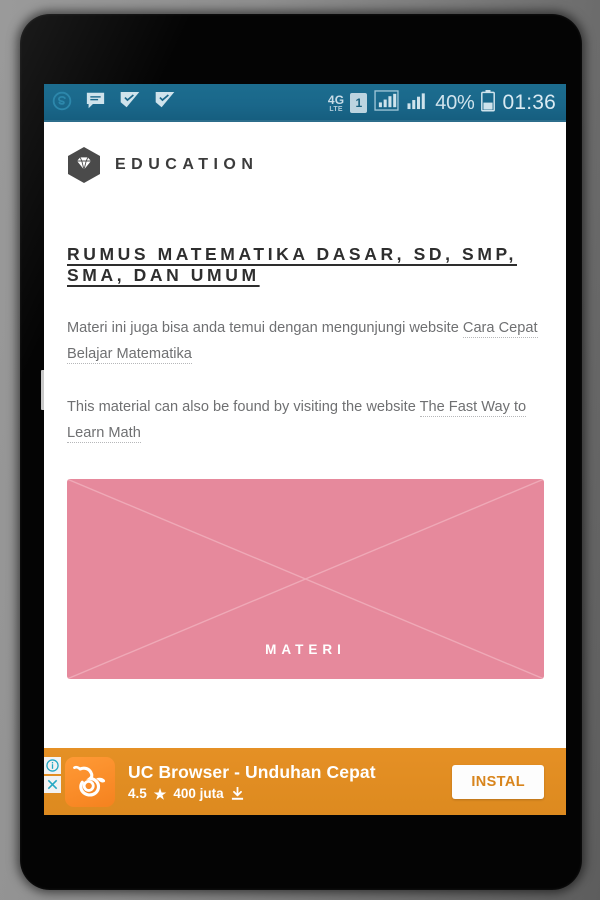  What do you see at coordinates (529, 102) in the screenshot?
I see `status-bar-clock: 01:36` at bounding box center [529, 102].